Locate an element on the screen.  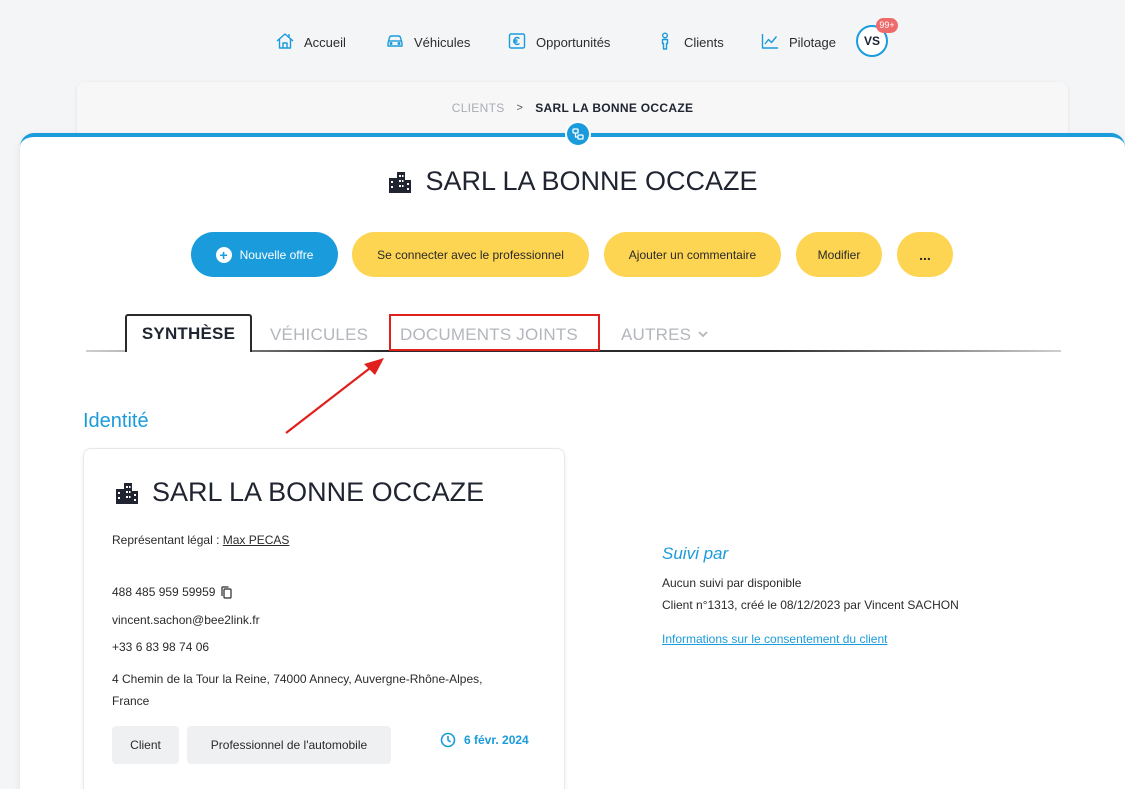
siret-number: 488 485 959 59959 is located at coordinates (164, 592).